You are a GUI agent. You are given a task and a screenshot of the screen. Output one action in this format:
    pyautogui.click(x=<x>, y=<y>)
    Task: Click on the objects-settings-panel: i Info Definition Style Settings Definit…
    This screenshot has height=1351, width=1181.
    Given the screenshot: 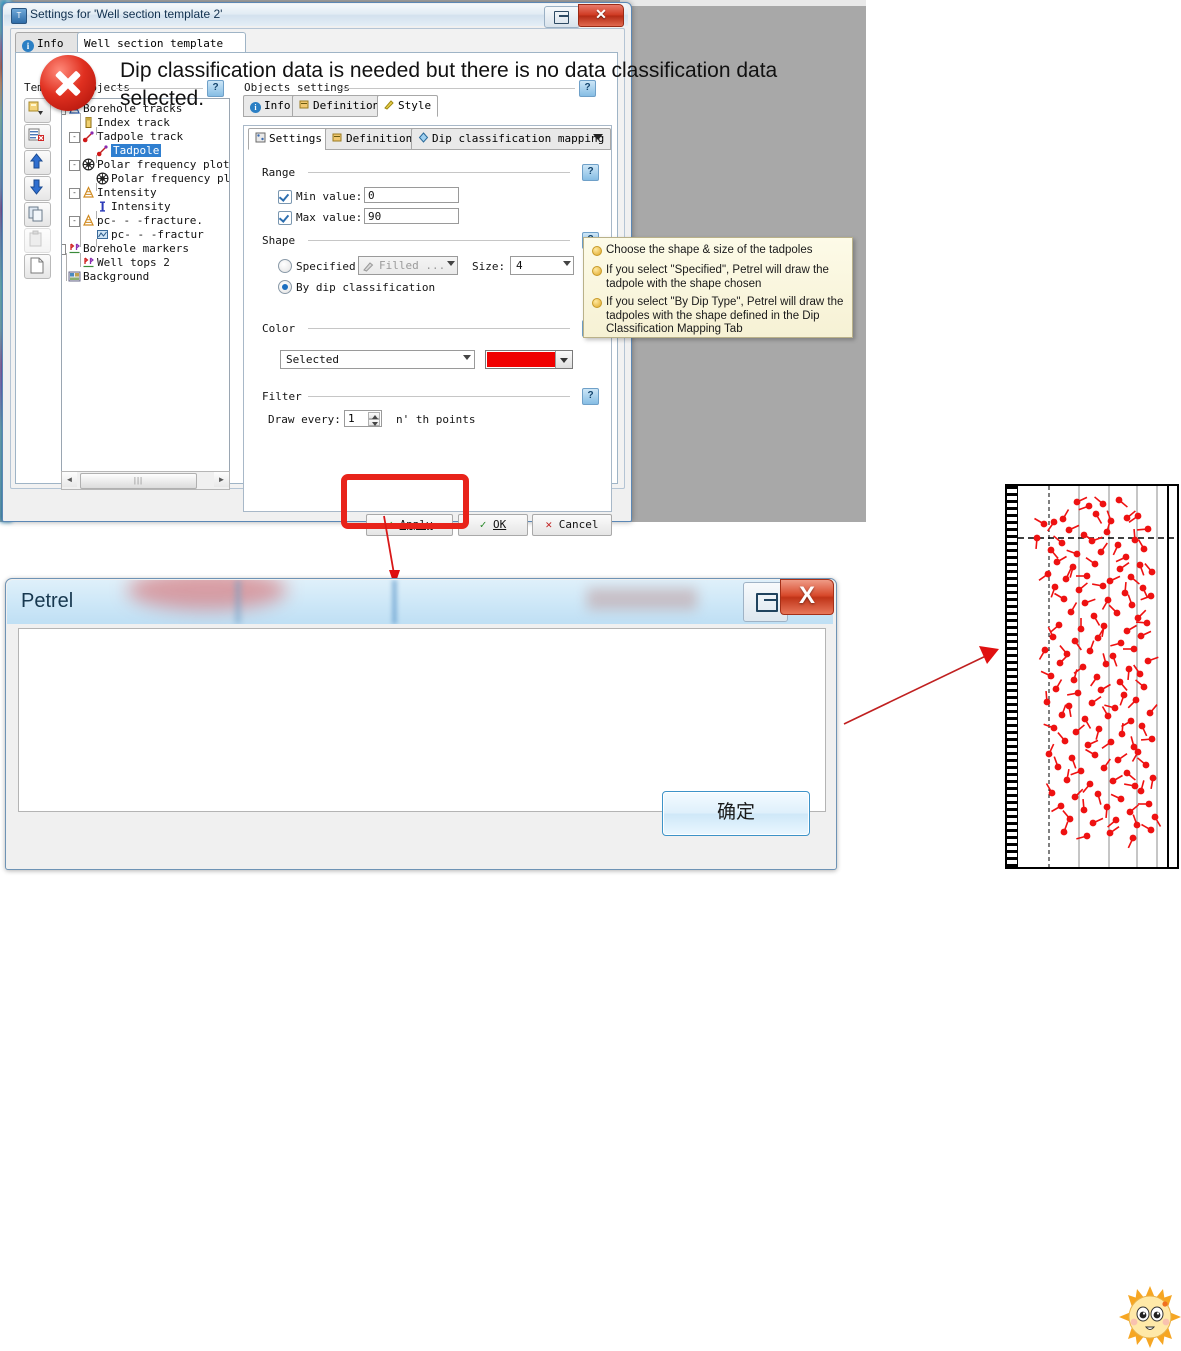 What is the action you would take?
    pyautogui.click(x=426, y=303)
    